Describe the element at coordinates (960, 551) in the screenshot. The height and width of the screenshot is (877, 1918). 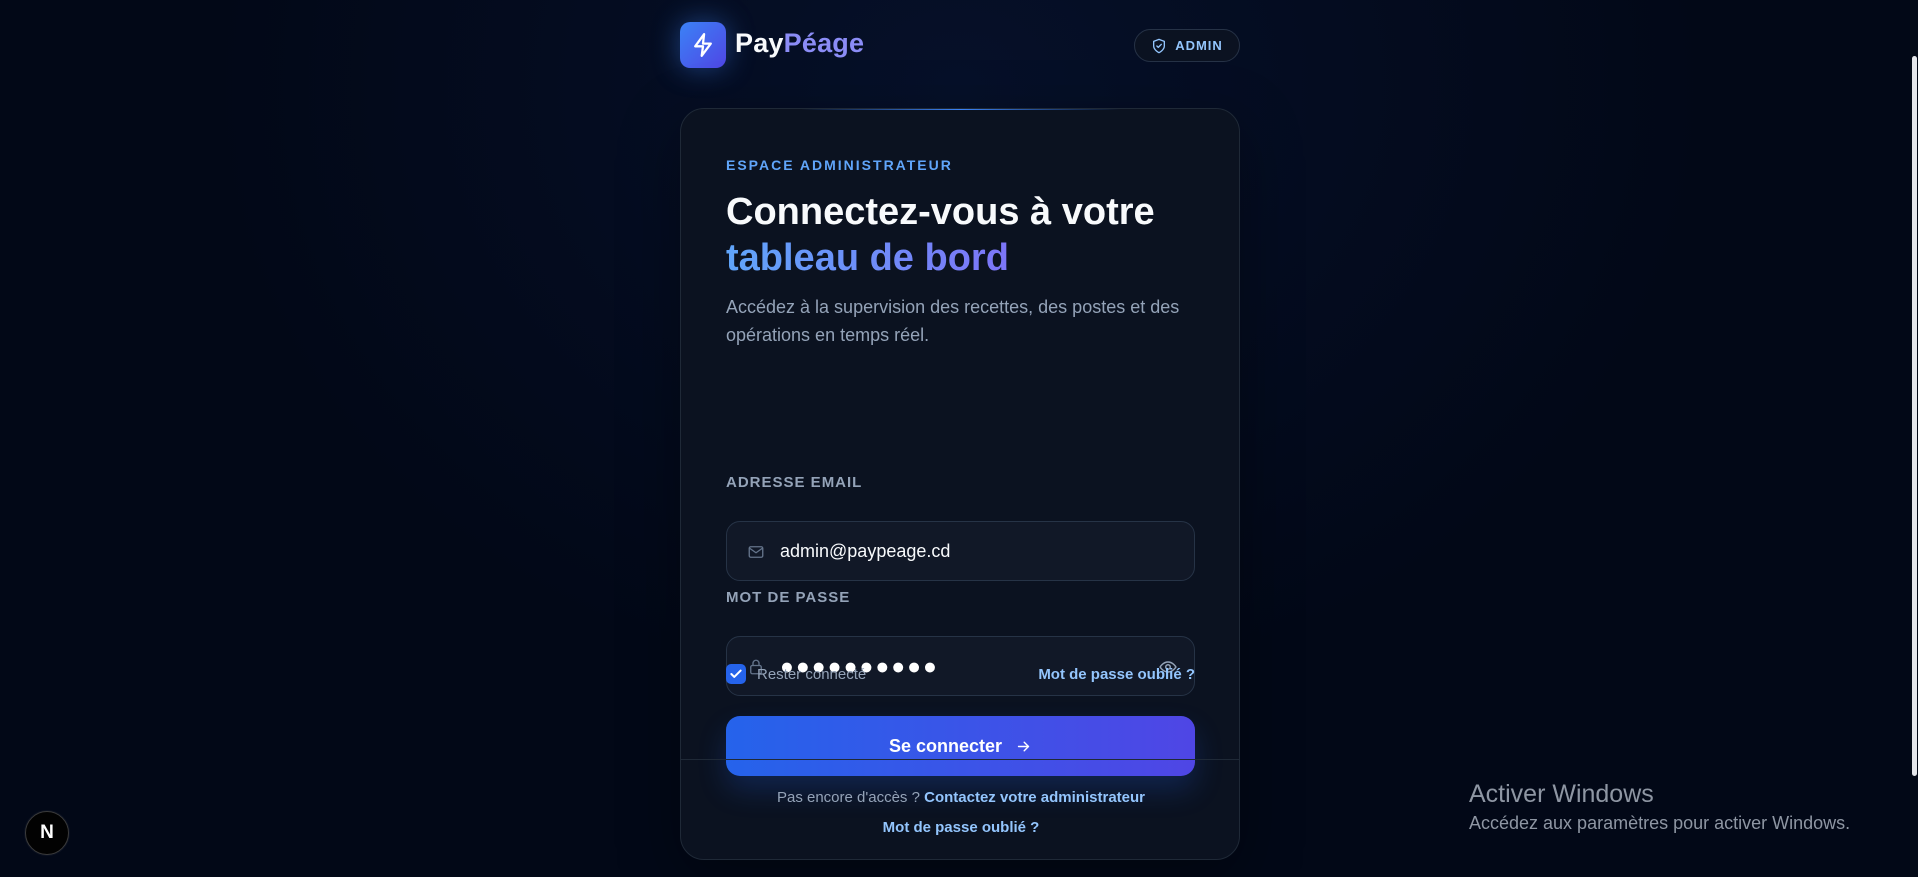
I see `email-field: admin@paypeage.cd` at that location.